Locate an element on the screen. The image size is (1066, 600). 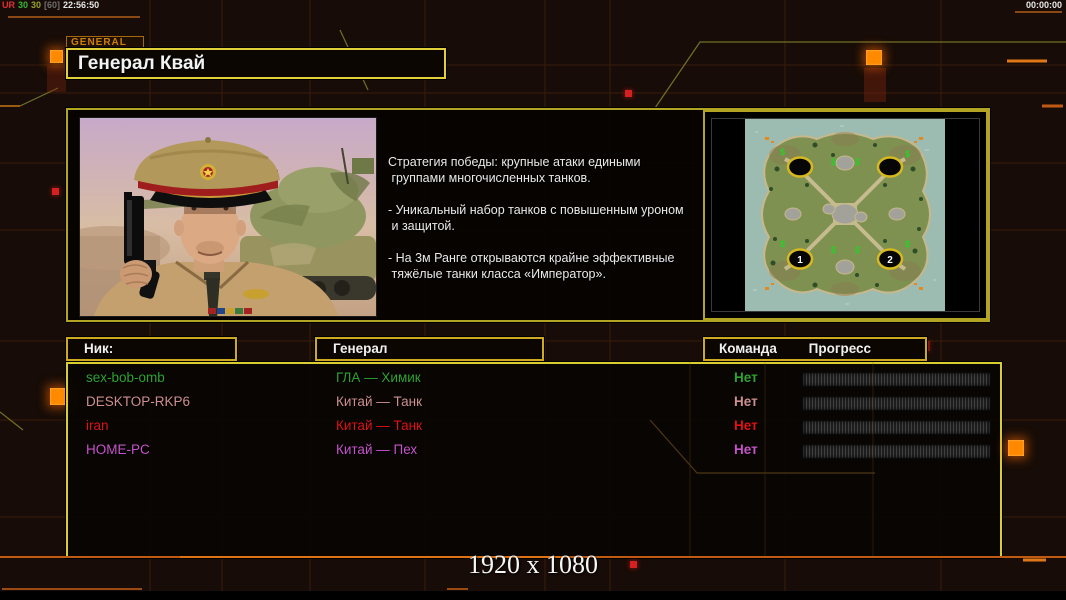
resolution-label: 1920 x 1080 is located at coordinates (533, 564).